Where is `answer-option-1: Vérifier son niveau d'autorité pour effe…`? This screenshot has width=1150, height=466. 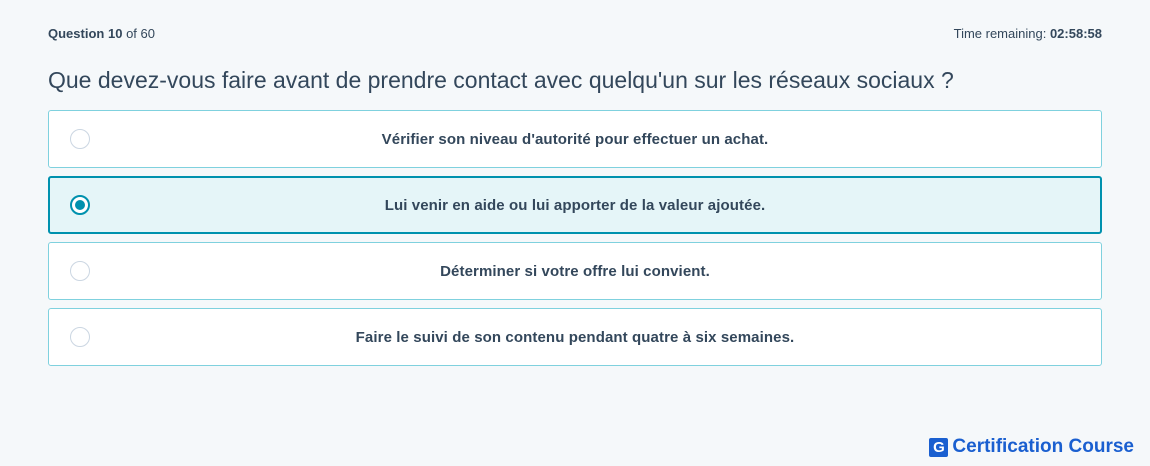 answer-option-1: Vérifier son niveau d'autorité pour effe… is located at coordinates (575, 139).